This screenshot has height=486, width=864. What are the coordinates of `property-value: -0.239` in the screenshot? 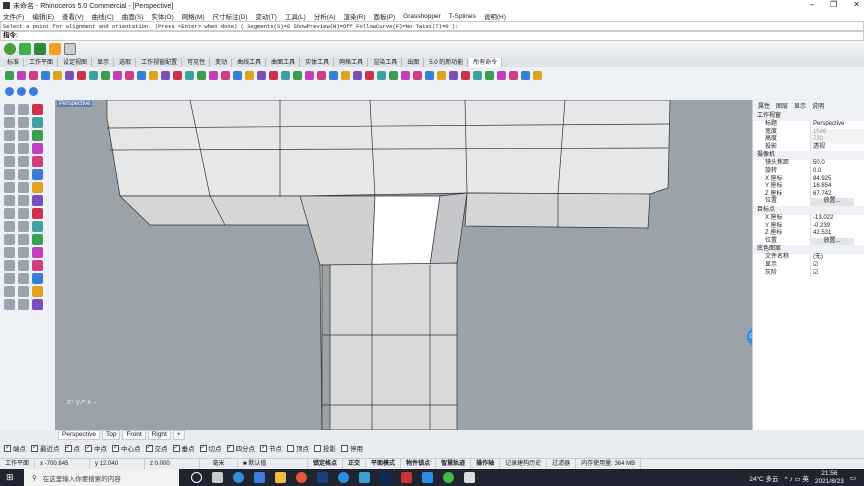 It's located at (837, 226).